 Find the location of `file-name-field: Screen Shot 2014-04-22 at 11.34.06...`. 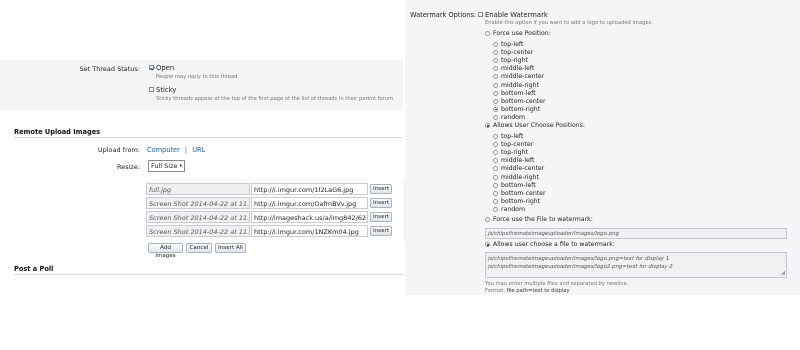

file-name-field: Screen Shot 2014-04-22 at 11.34.06... is located at coordinates (198, 231).